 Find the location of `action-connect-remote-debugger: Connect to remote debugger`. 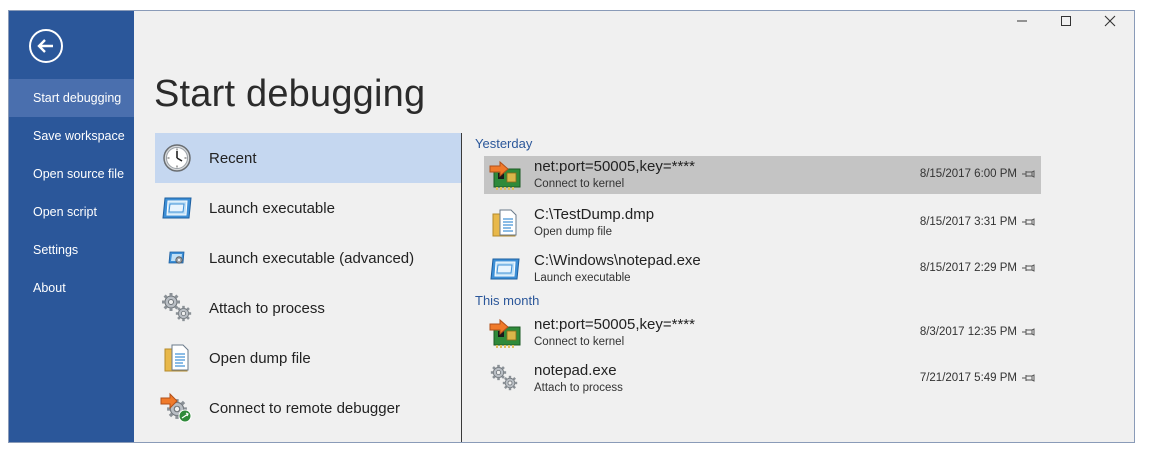

action-connect-remote-debugger: Connect to remote debugger is located at coordinates (308, 408).